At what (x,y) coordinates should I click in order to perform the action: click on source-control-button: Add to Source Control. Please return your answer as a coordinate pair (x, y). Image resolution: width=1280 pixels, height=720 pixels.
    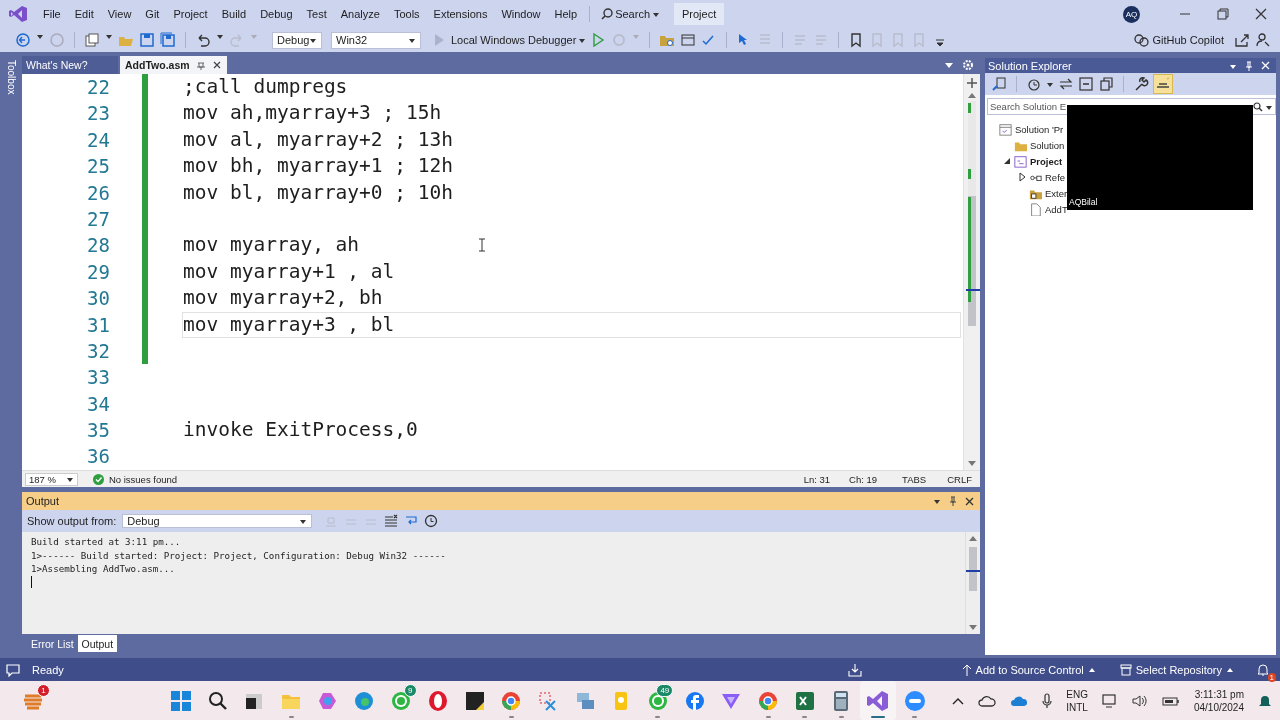
    Looking at the image, I should click on (1028, 669).